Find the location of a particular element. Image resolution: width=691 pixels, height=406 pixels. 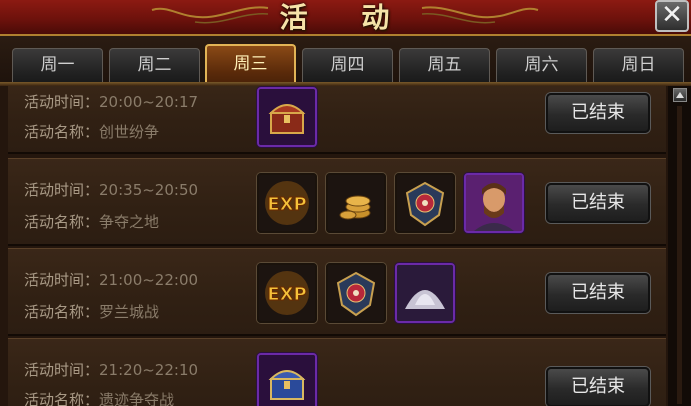

event-time: 活动时间：20:00~20:17 is located at coordinates (111, 101).